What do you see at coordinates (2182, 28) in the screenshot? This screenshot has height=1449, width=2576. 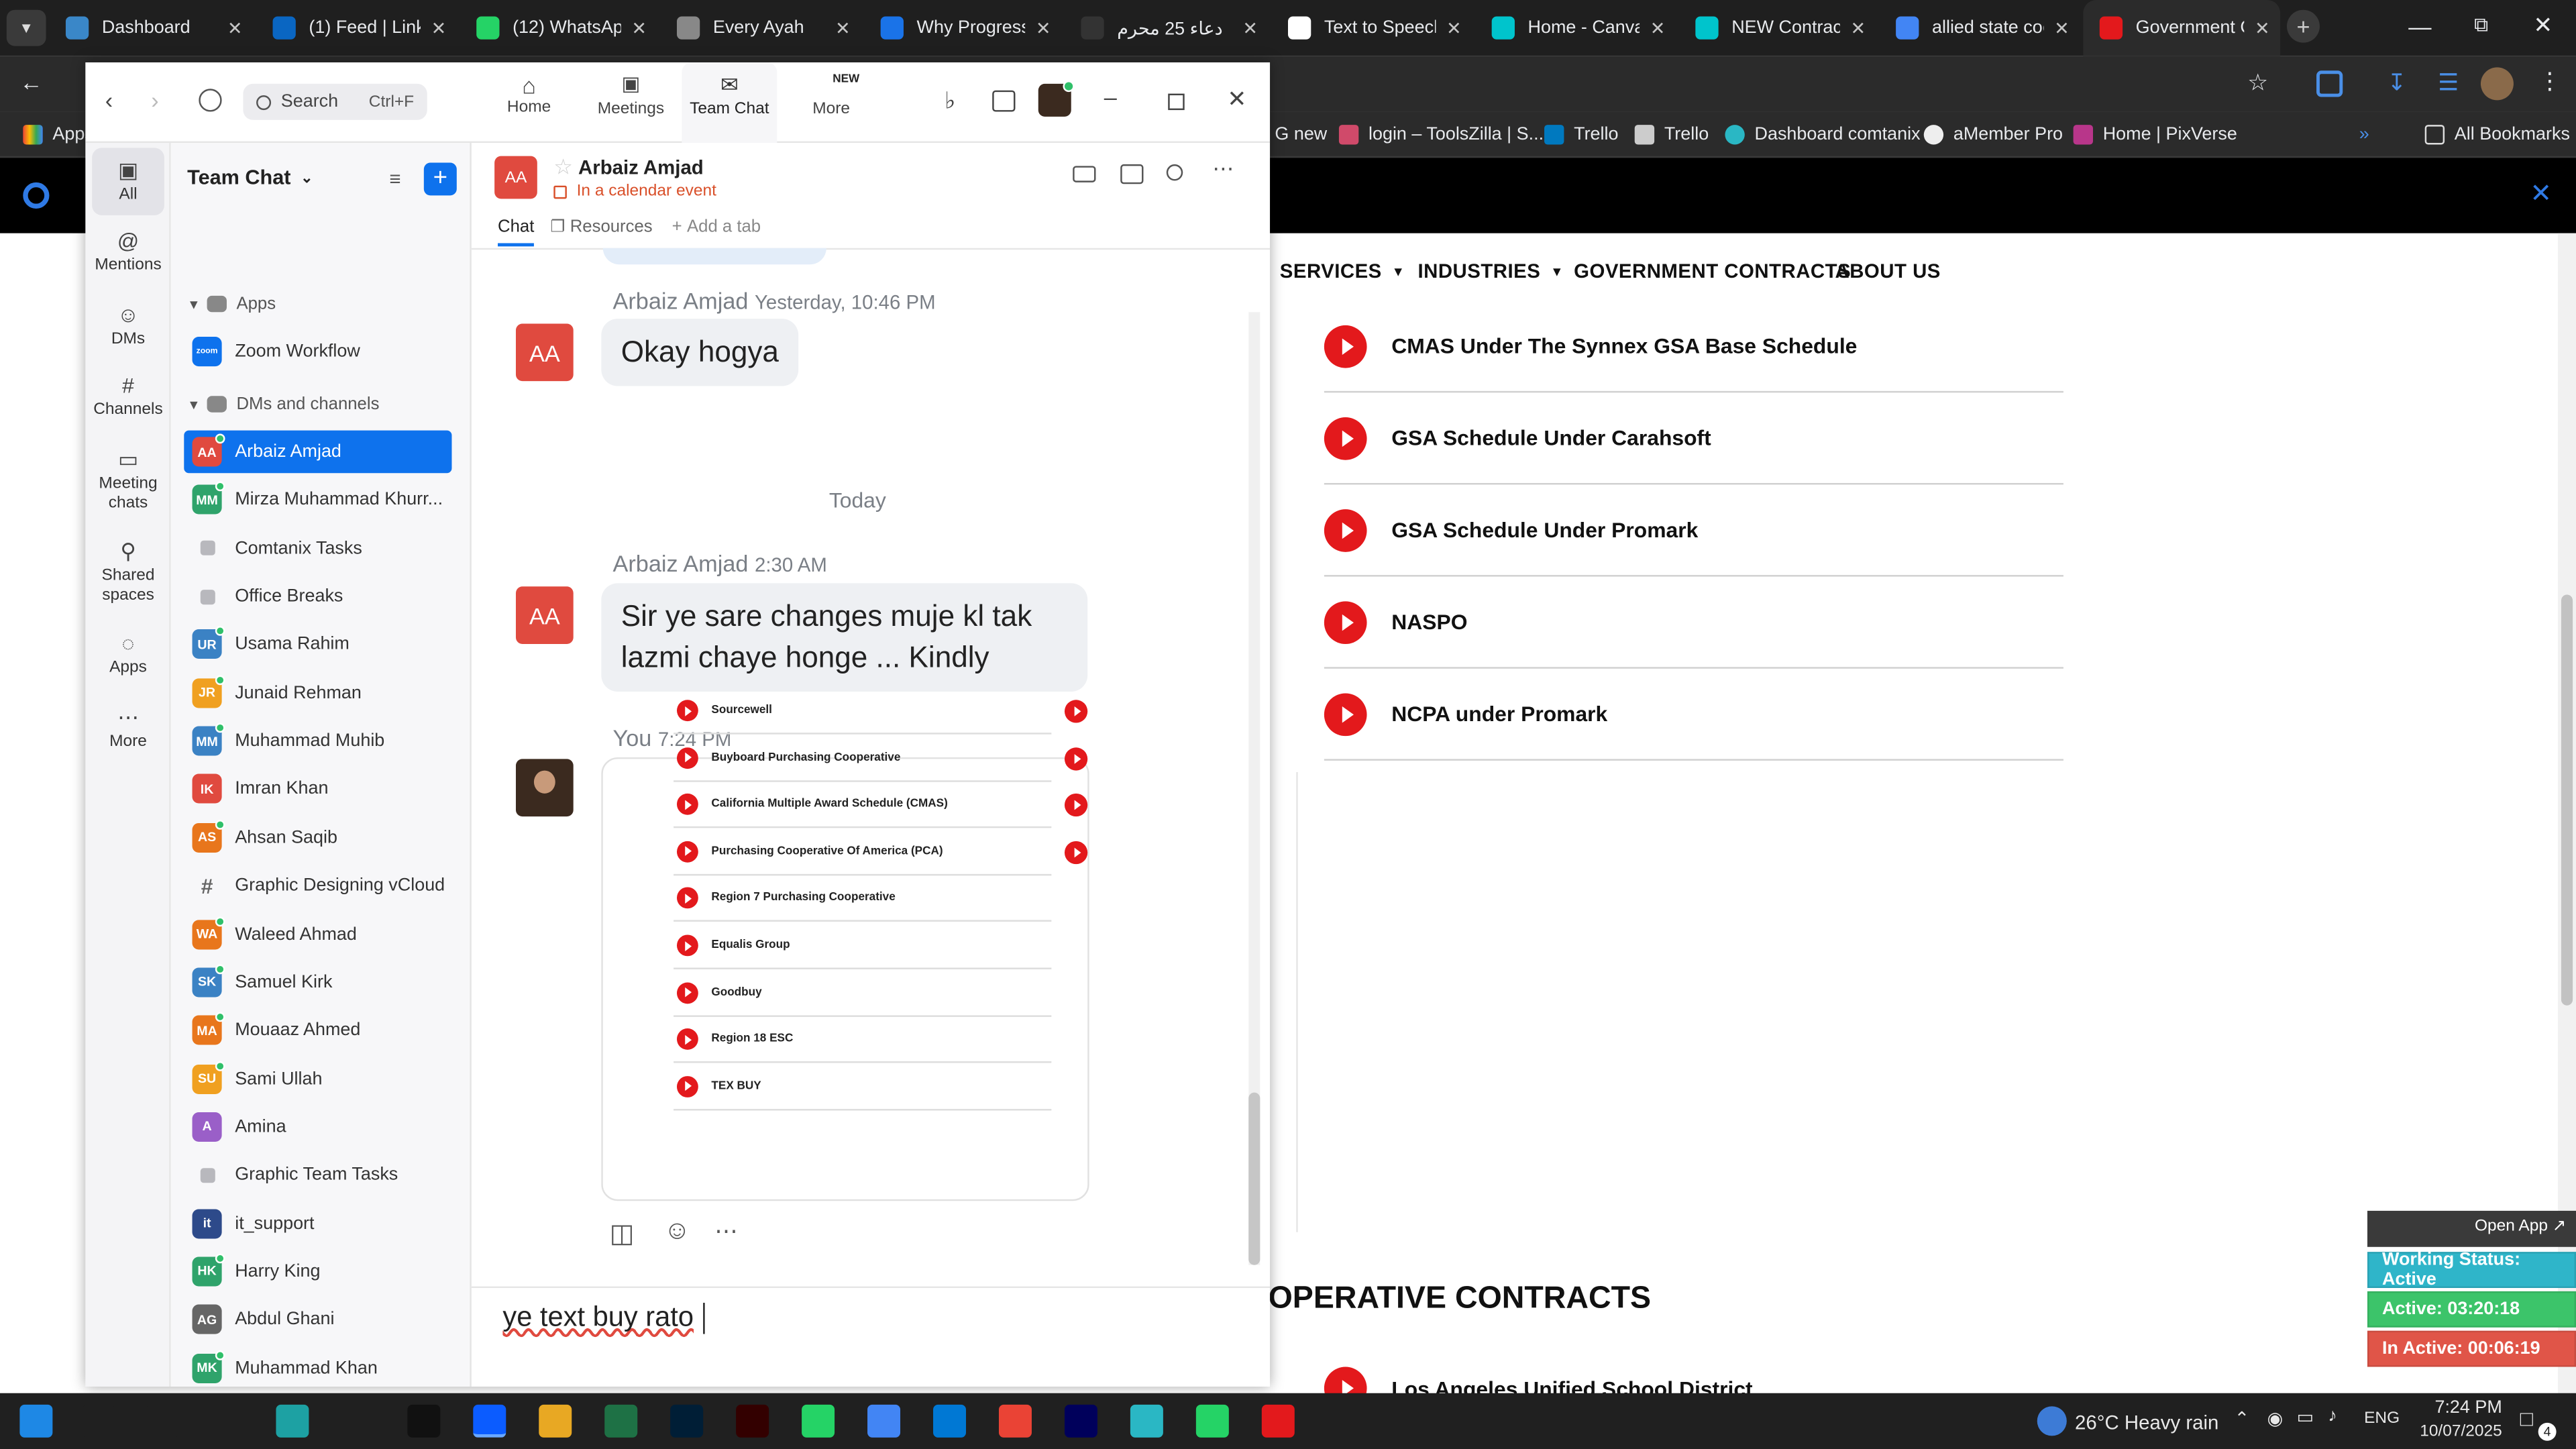 I see `browser-tab: Government C ✕` at bounding box center [2182, 28].